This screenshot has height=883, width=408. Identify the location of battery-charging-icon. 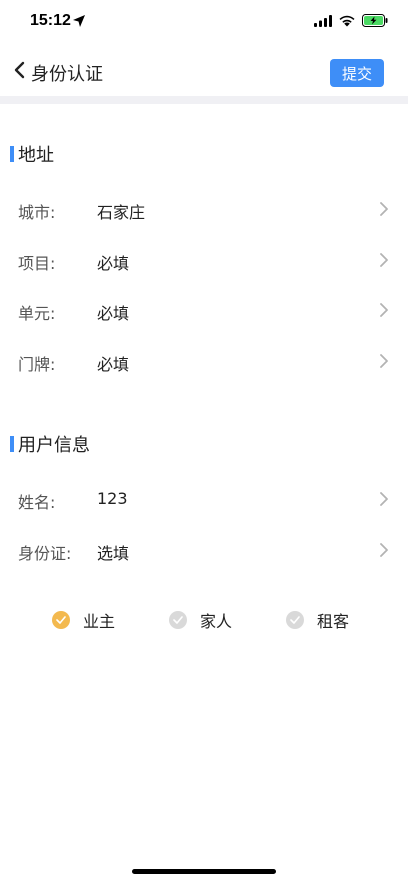
(375, 20).